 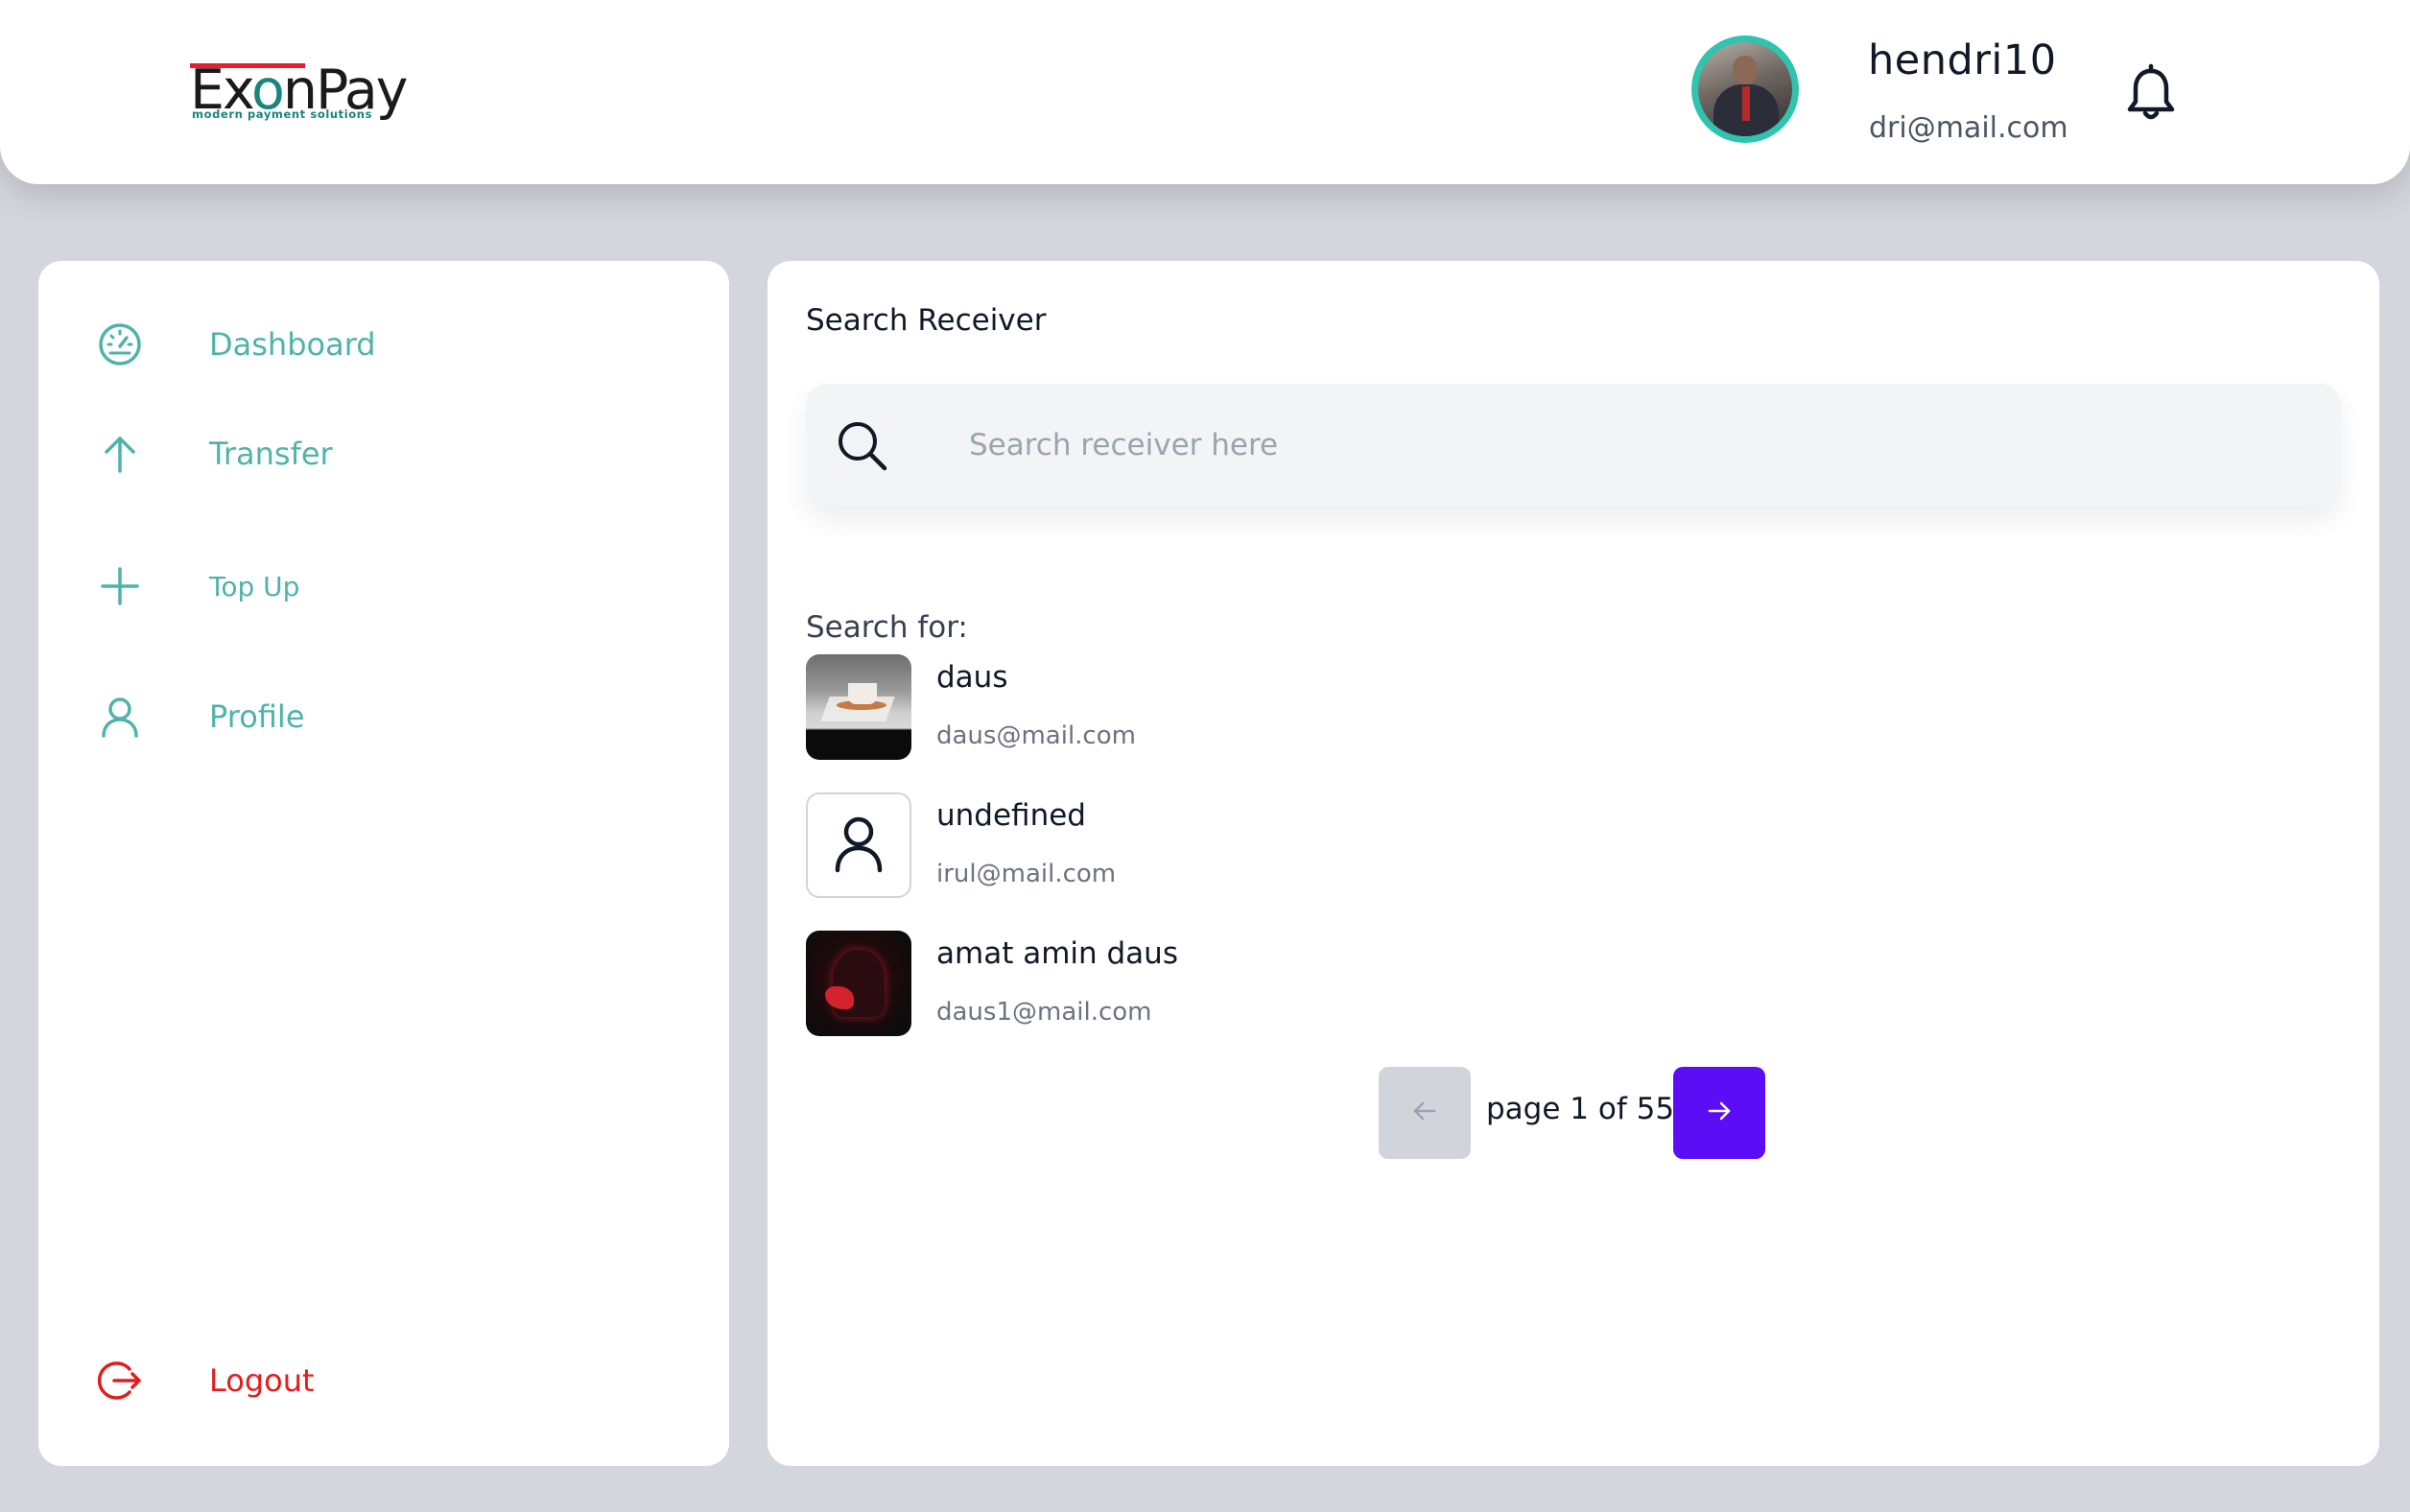 I want to click on receiver-name: daus, so click(x=972, y=677).